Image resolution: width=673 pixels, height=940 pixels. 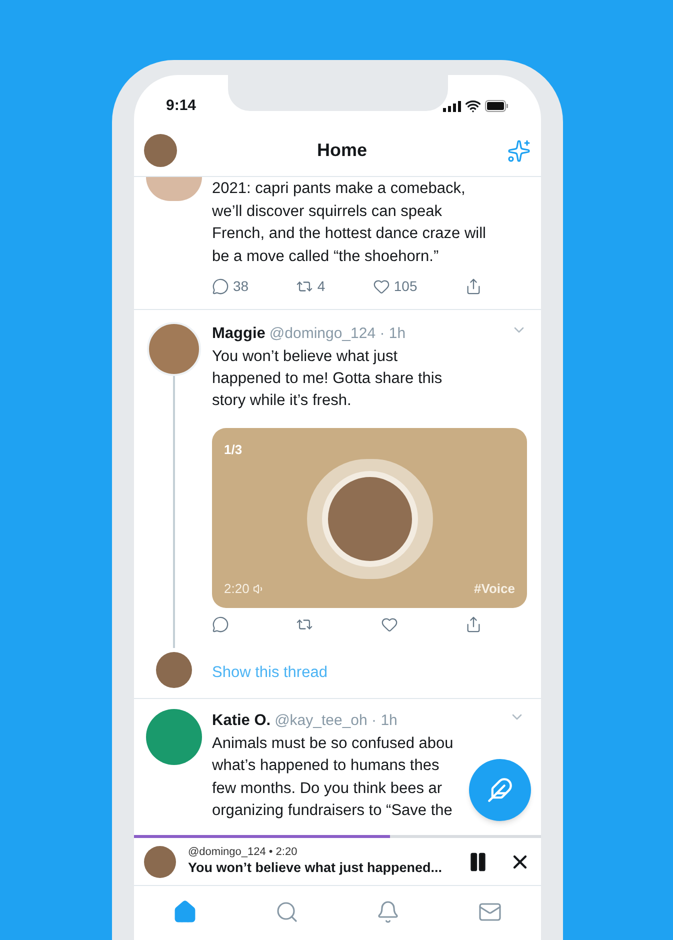 What do you see at coordinates (311, 286) in the screenshot?
I see `retweet-button: 4` at bounding box center [311, 286].